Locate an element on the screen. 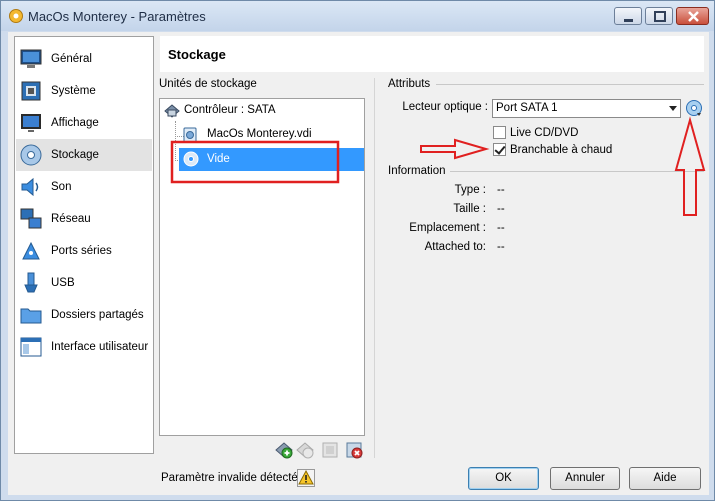  hard-disk-icon is located at coordinates (190, 135).